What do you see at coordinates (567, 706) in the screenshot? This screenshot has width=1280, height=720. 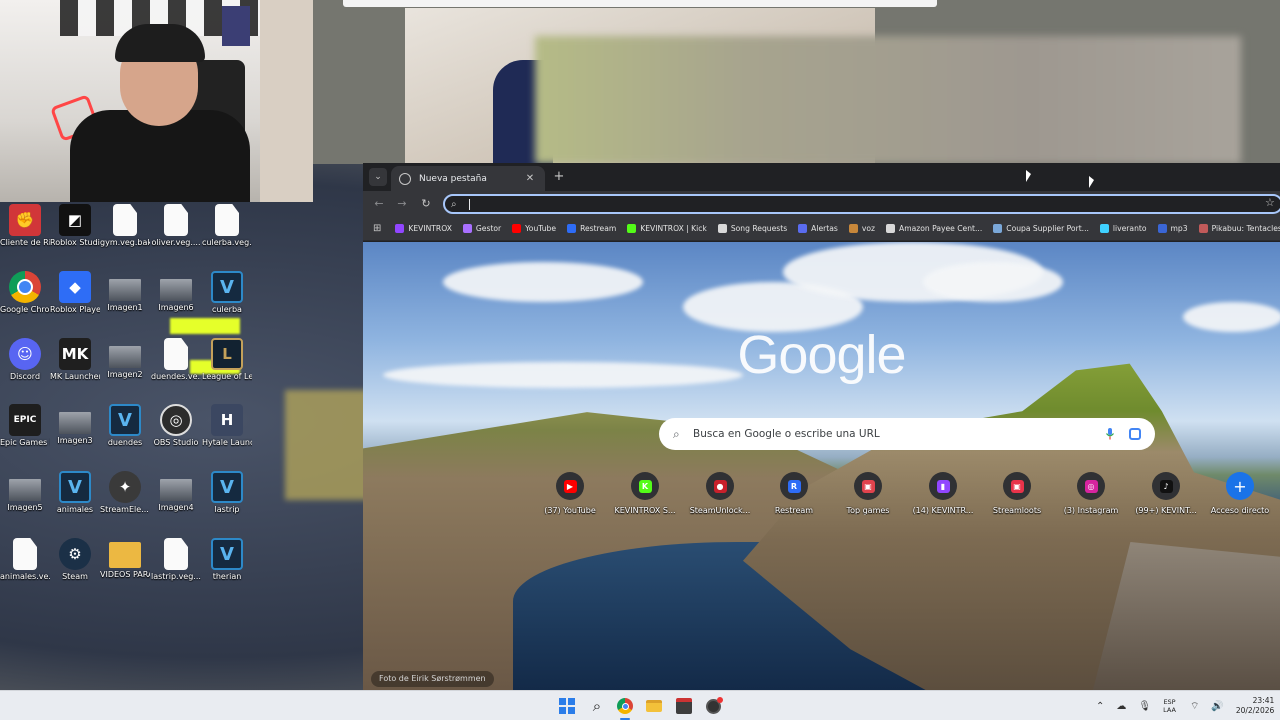 I see `start-button` at bounding box center [567, 706].